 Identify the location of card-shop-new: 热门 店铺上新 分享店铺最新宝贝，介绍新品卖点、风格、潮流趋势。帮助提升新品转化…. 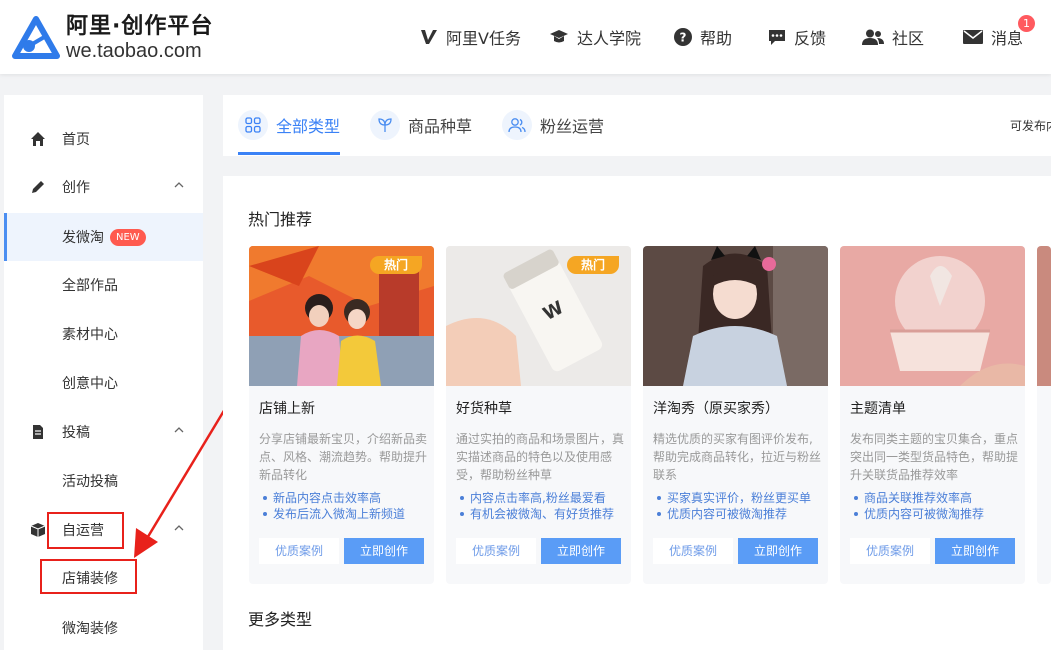
(341, 415).